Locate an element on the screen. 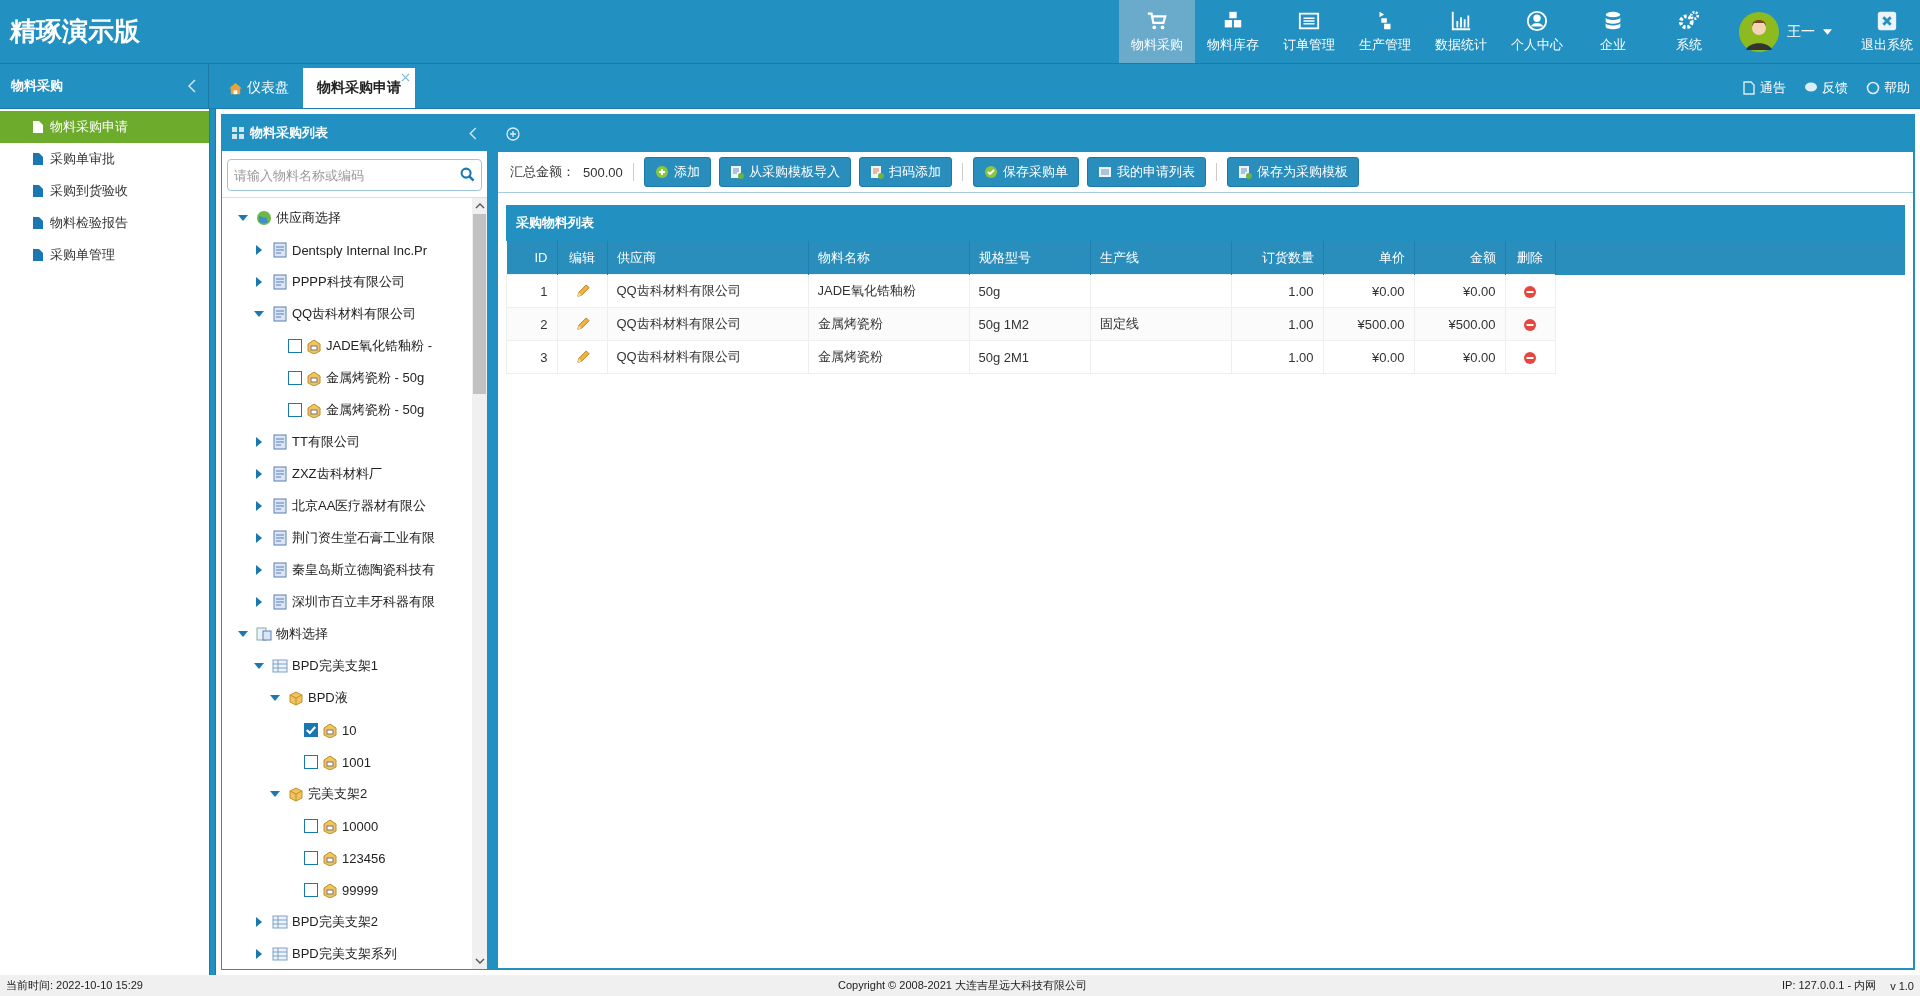  tab: 物料采购申请 is located at coordinates (359, 88).